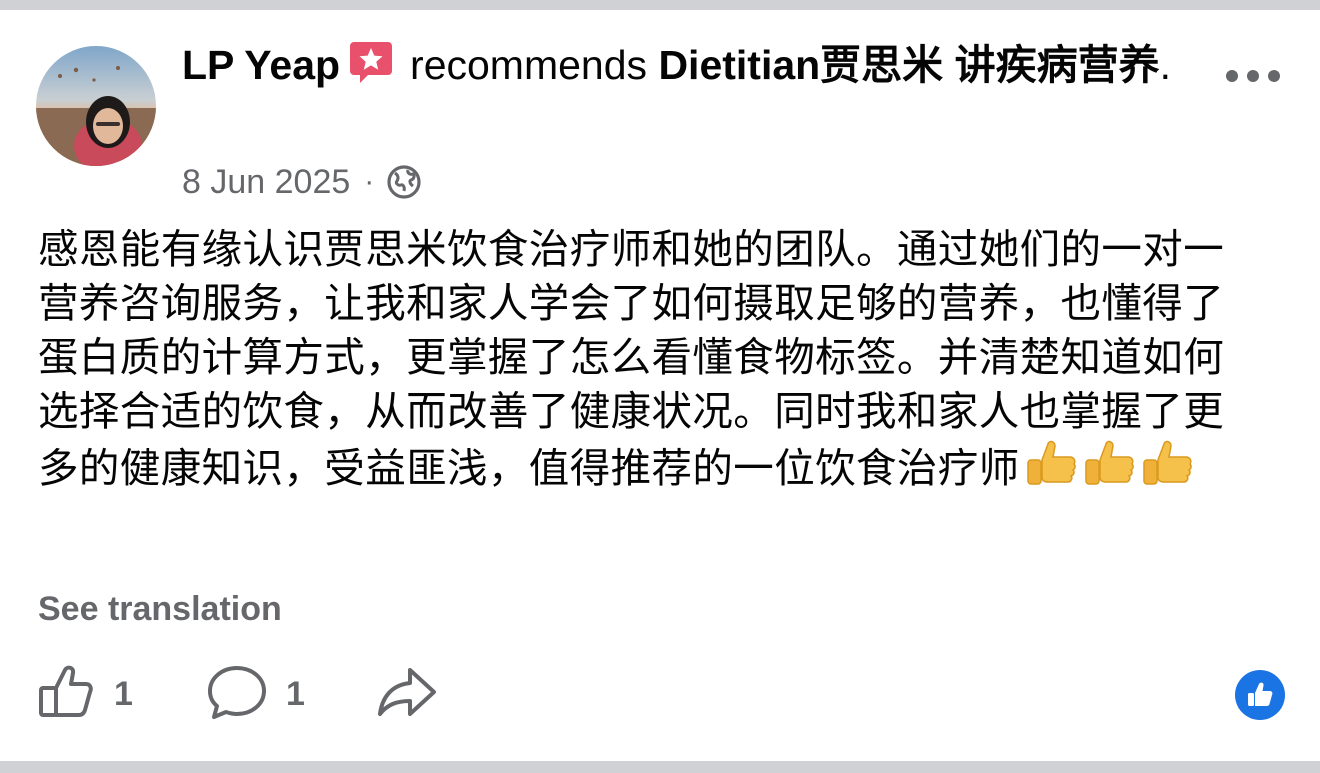 This screenshot has width=1320, height=773. I want to click on comment-count: 1, so click(295, 693).